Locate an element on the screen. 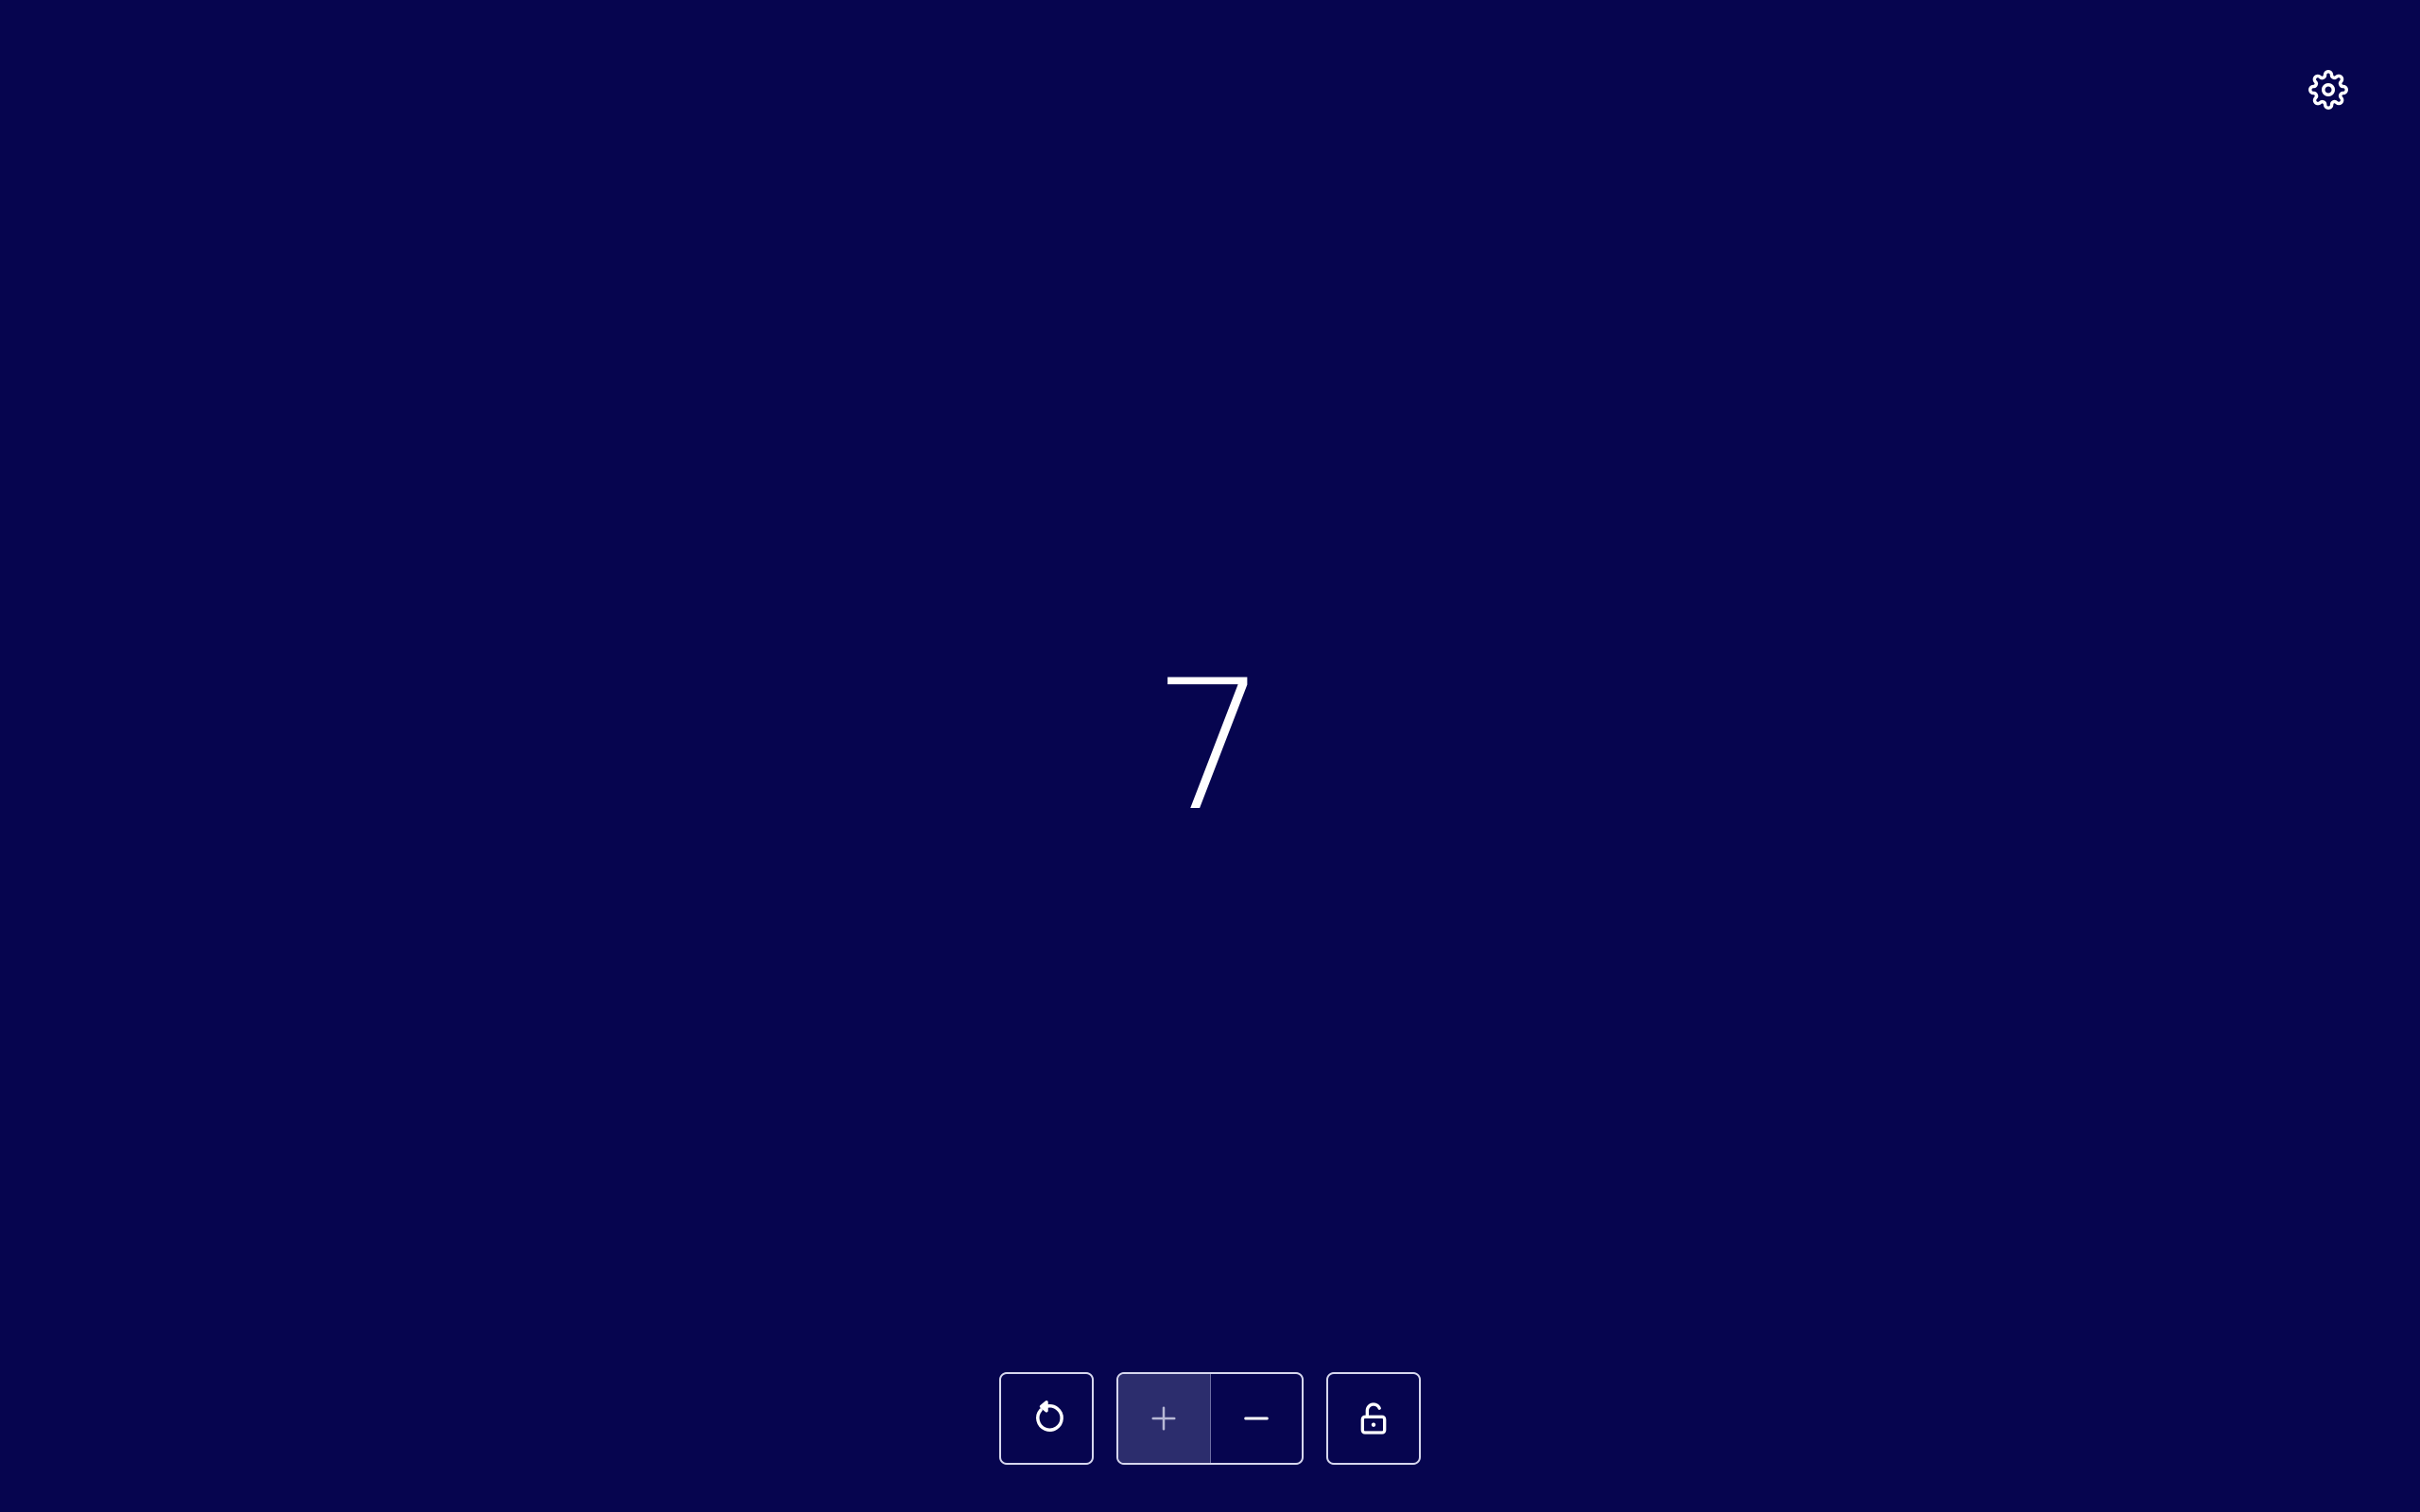  settings-button is located at coordinates (2328, 90).